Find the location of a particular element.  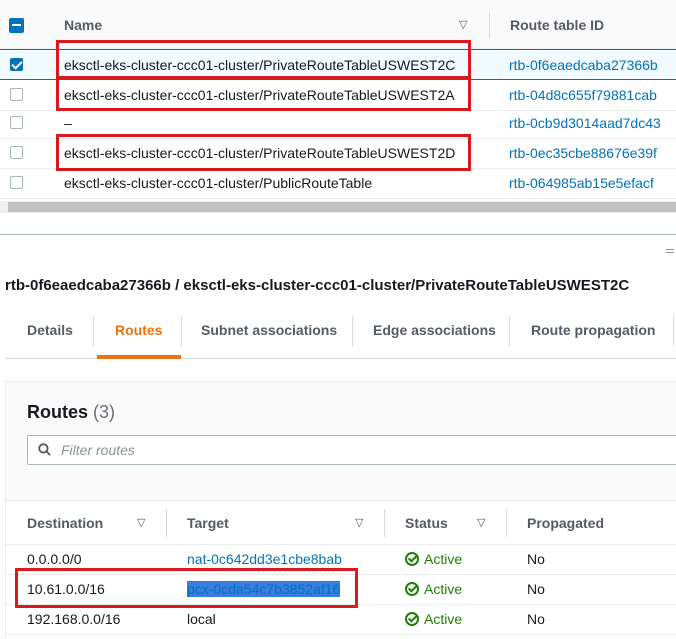

route-table-id-link: rtb-064985ab15e5efacf is located at coordinates (581, 183).